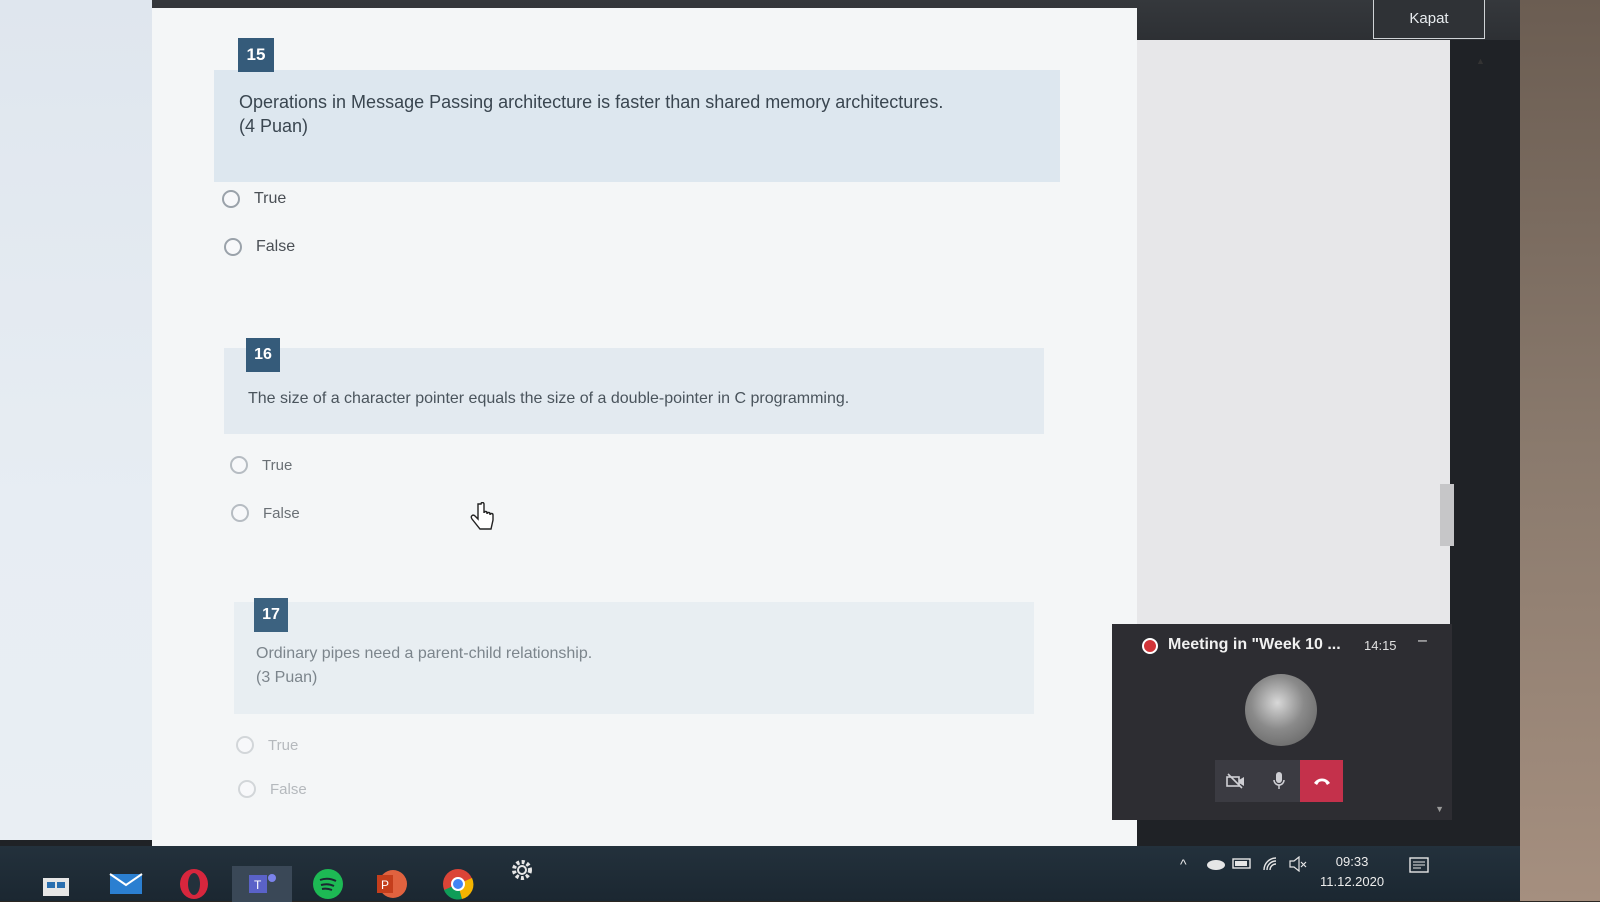 The width and height of the screenshot is (1600, 902). What do you see at coordinates (1439, 809) in the screenshot?
I see `scroll-down-arrow-icon: ▼` at bounding box center [1439, 809].